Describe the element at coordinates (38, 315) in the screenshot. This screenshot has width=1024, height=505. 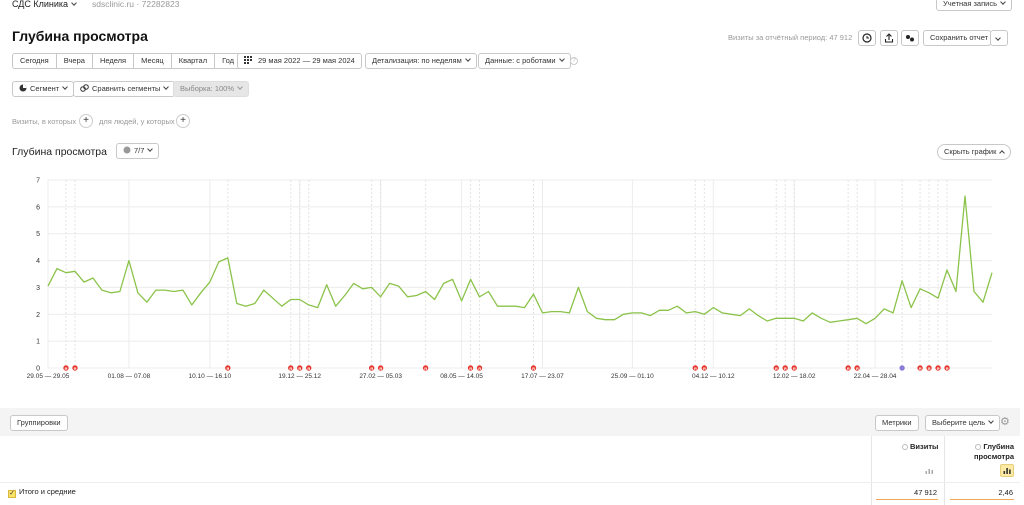
I see `y-tick-label: 2` at that location.